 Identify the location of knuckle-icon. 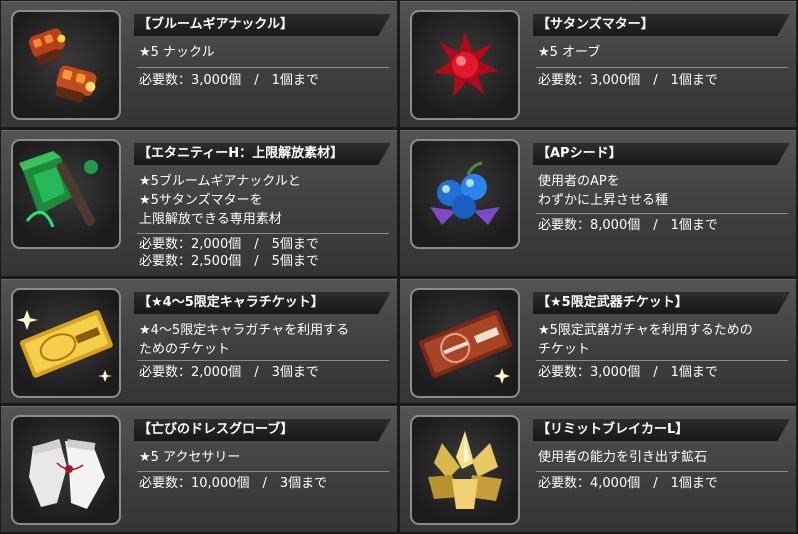
(62, 65).